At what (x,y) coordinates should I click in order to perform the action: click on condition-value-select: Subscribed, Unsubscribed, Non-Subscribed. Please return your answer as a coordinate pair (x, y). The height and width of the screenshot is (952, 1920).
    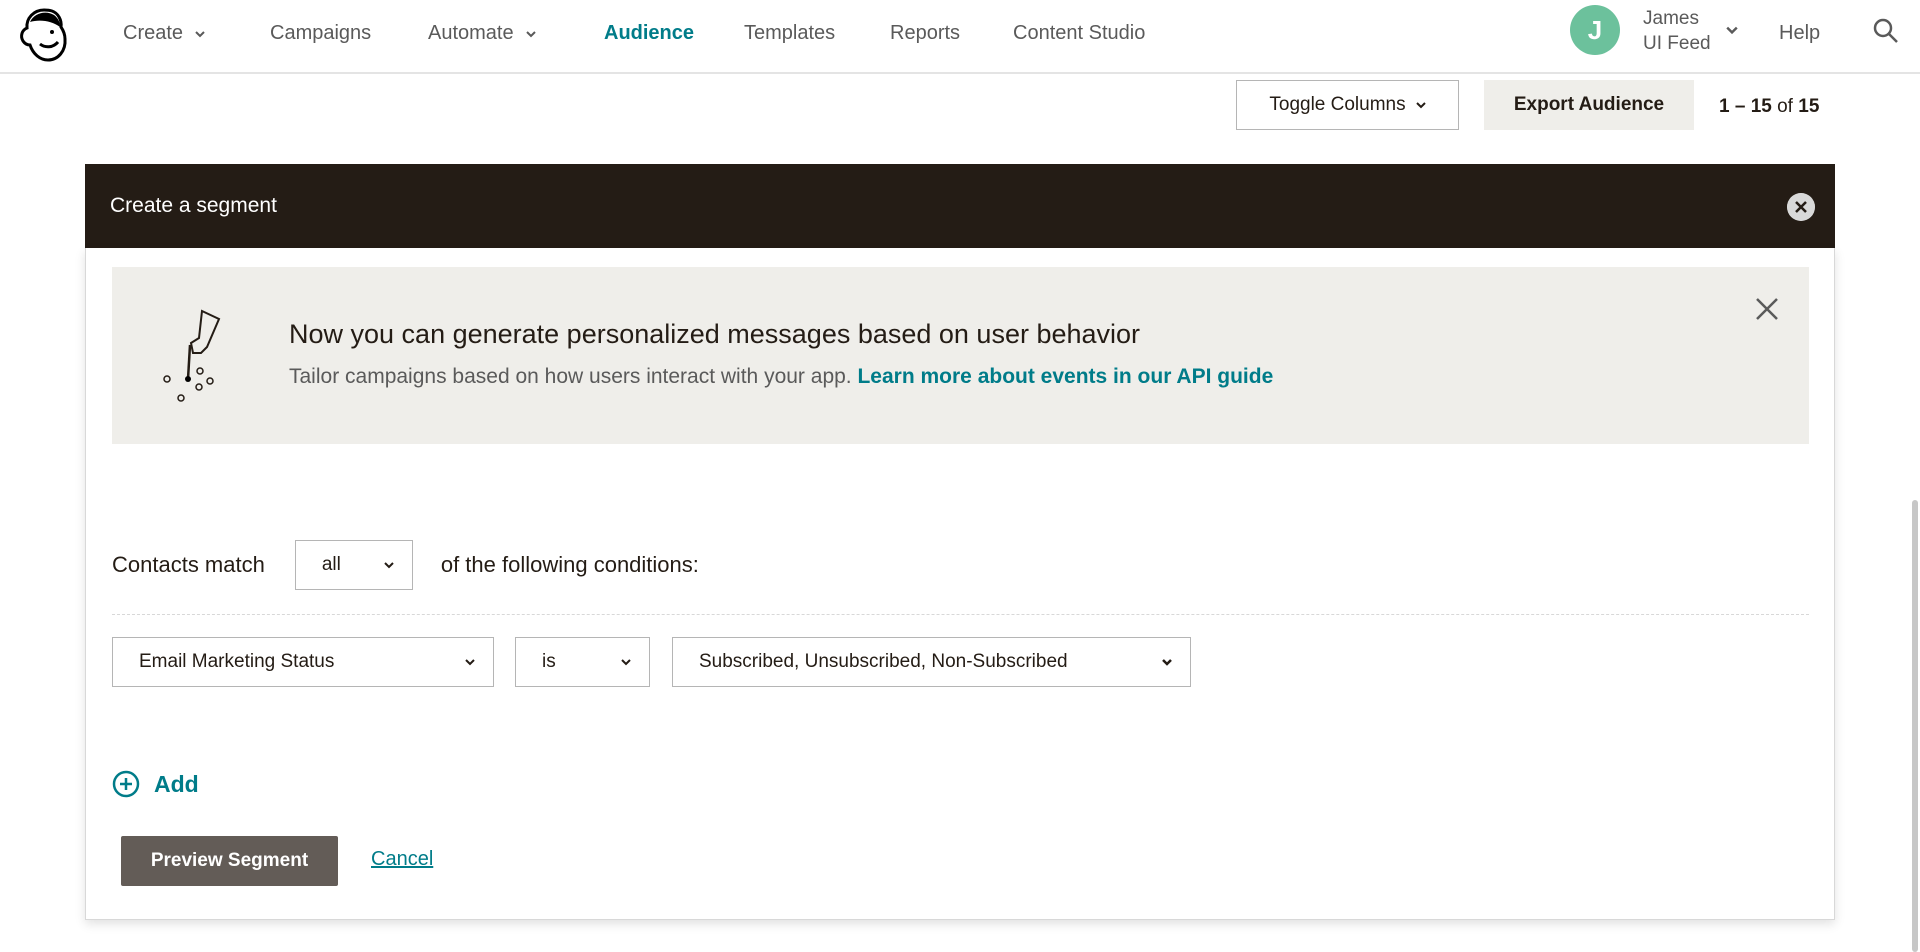
    Looking at the image, I should click on (931, 662).